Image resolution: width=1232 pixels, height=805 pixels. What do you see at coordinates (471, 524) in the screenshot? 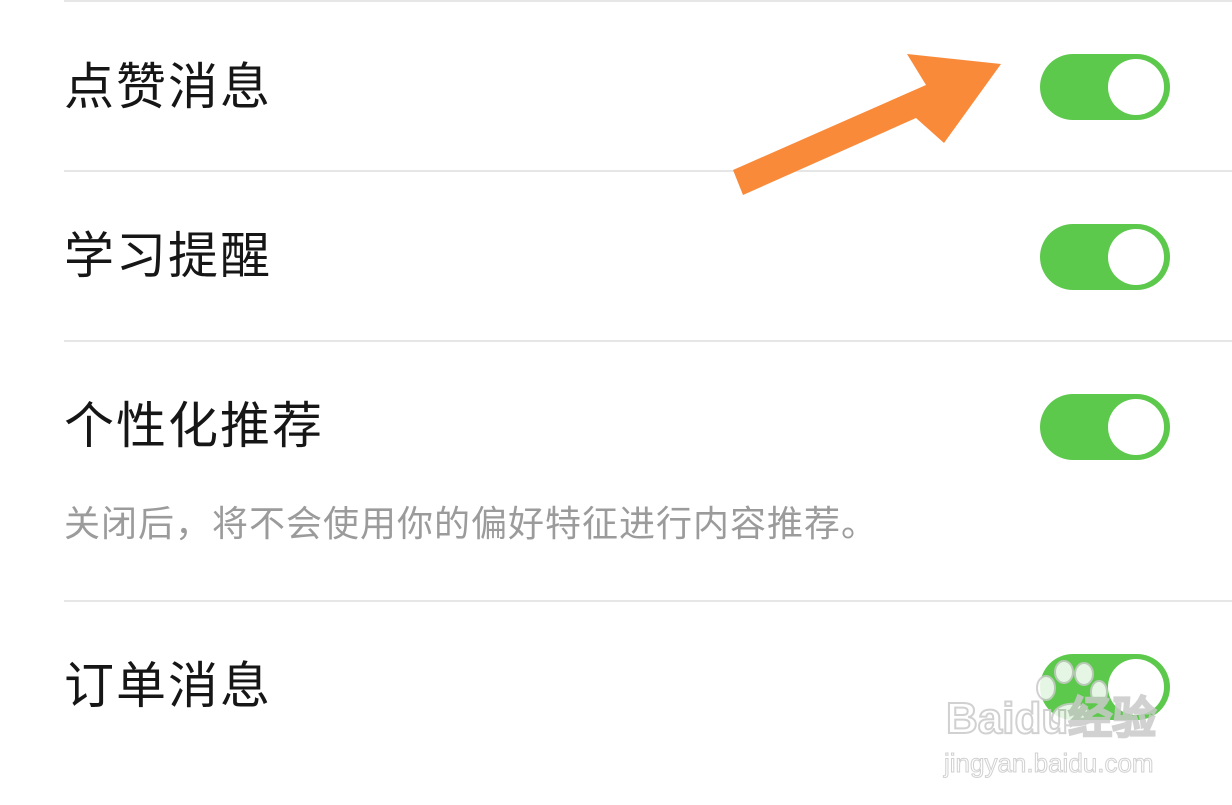
I see `setting-description-personalized-recommendations: 关闭后，将不会使用你的偏好特征进行内容推荐。` at bounding box center [471, 524].